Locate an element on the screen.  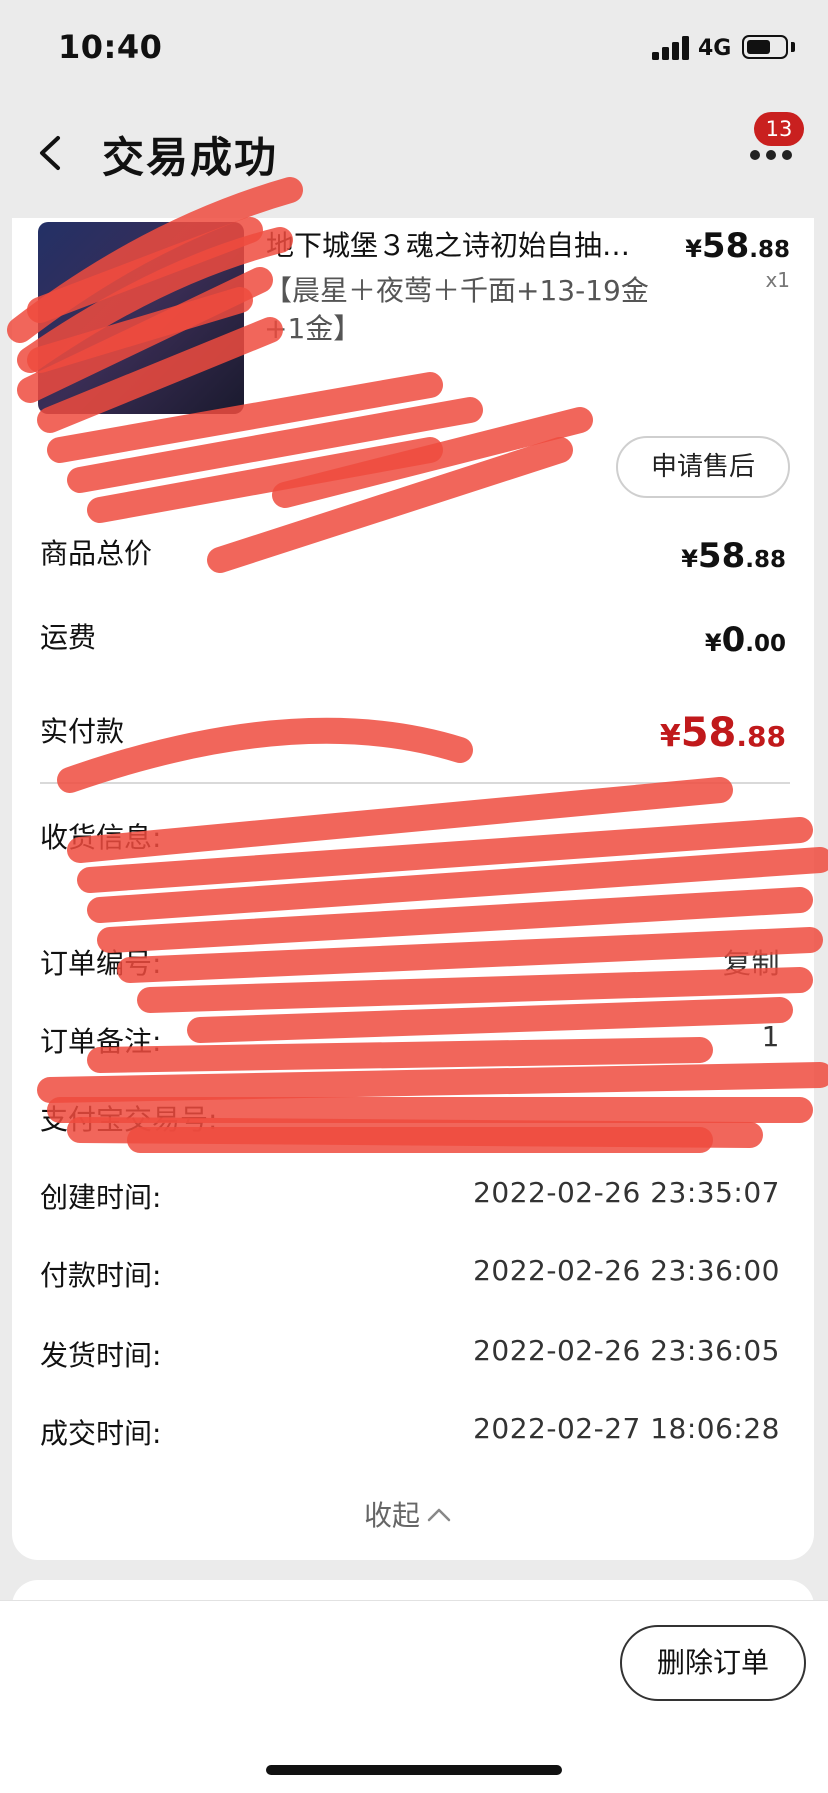
product-spec: 【晨星＋夜莺＋千面+13-19金+1金】 is located at coordinates (456, 309).